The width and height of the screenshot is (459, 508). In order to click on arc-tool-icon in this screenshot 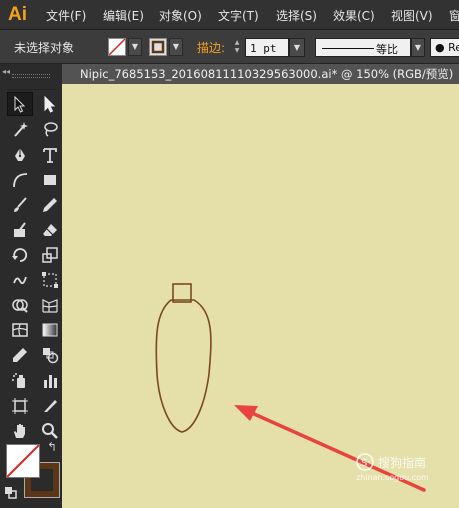, I will do `click(20, 180)`.